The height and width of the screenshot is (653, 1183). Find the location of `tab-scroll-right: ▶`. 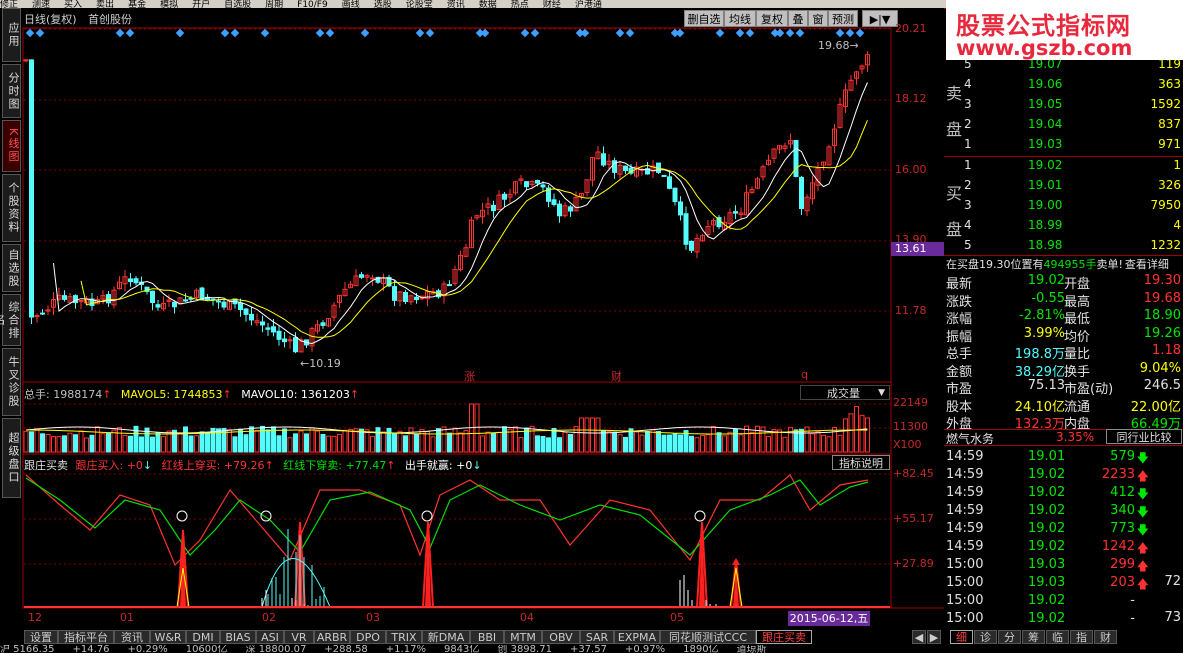

tab-scroll-right: ▶ is located at coordinates (934, 637).